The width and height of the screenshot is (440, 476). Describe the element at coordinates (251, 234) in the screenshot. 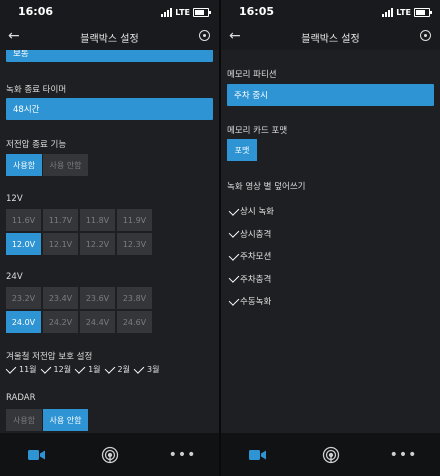

I see `overwrite-checkbox: 상시충격` at that location.